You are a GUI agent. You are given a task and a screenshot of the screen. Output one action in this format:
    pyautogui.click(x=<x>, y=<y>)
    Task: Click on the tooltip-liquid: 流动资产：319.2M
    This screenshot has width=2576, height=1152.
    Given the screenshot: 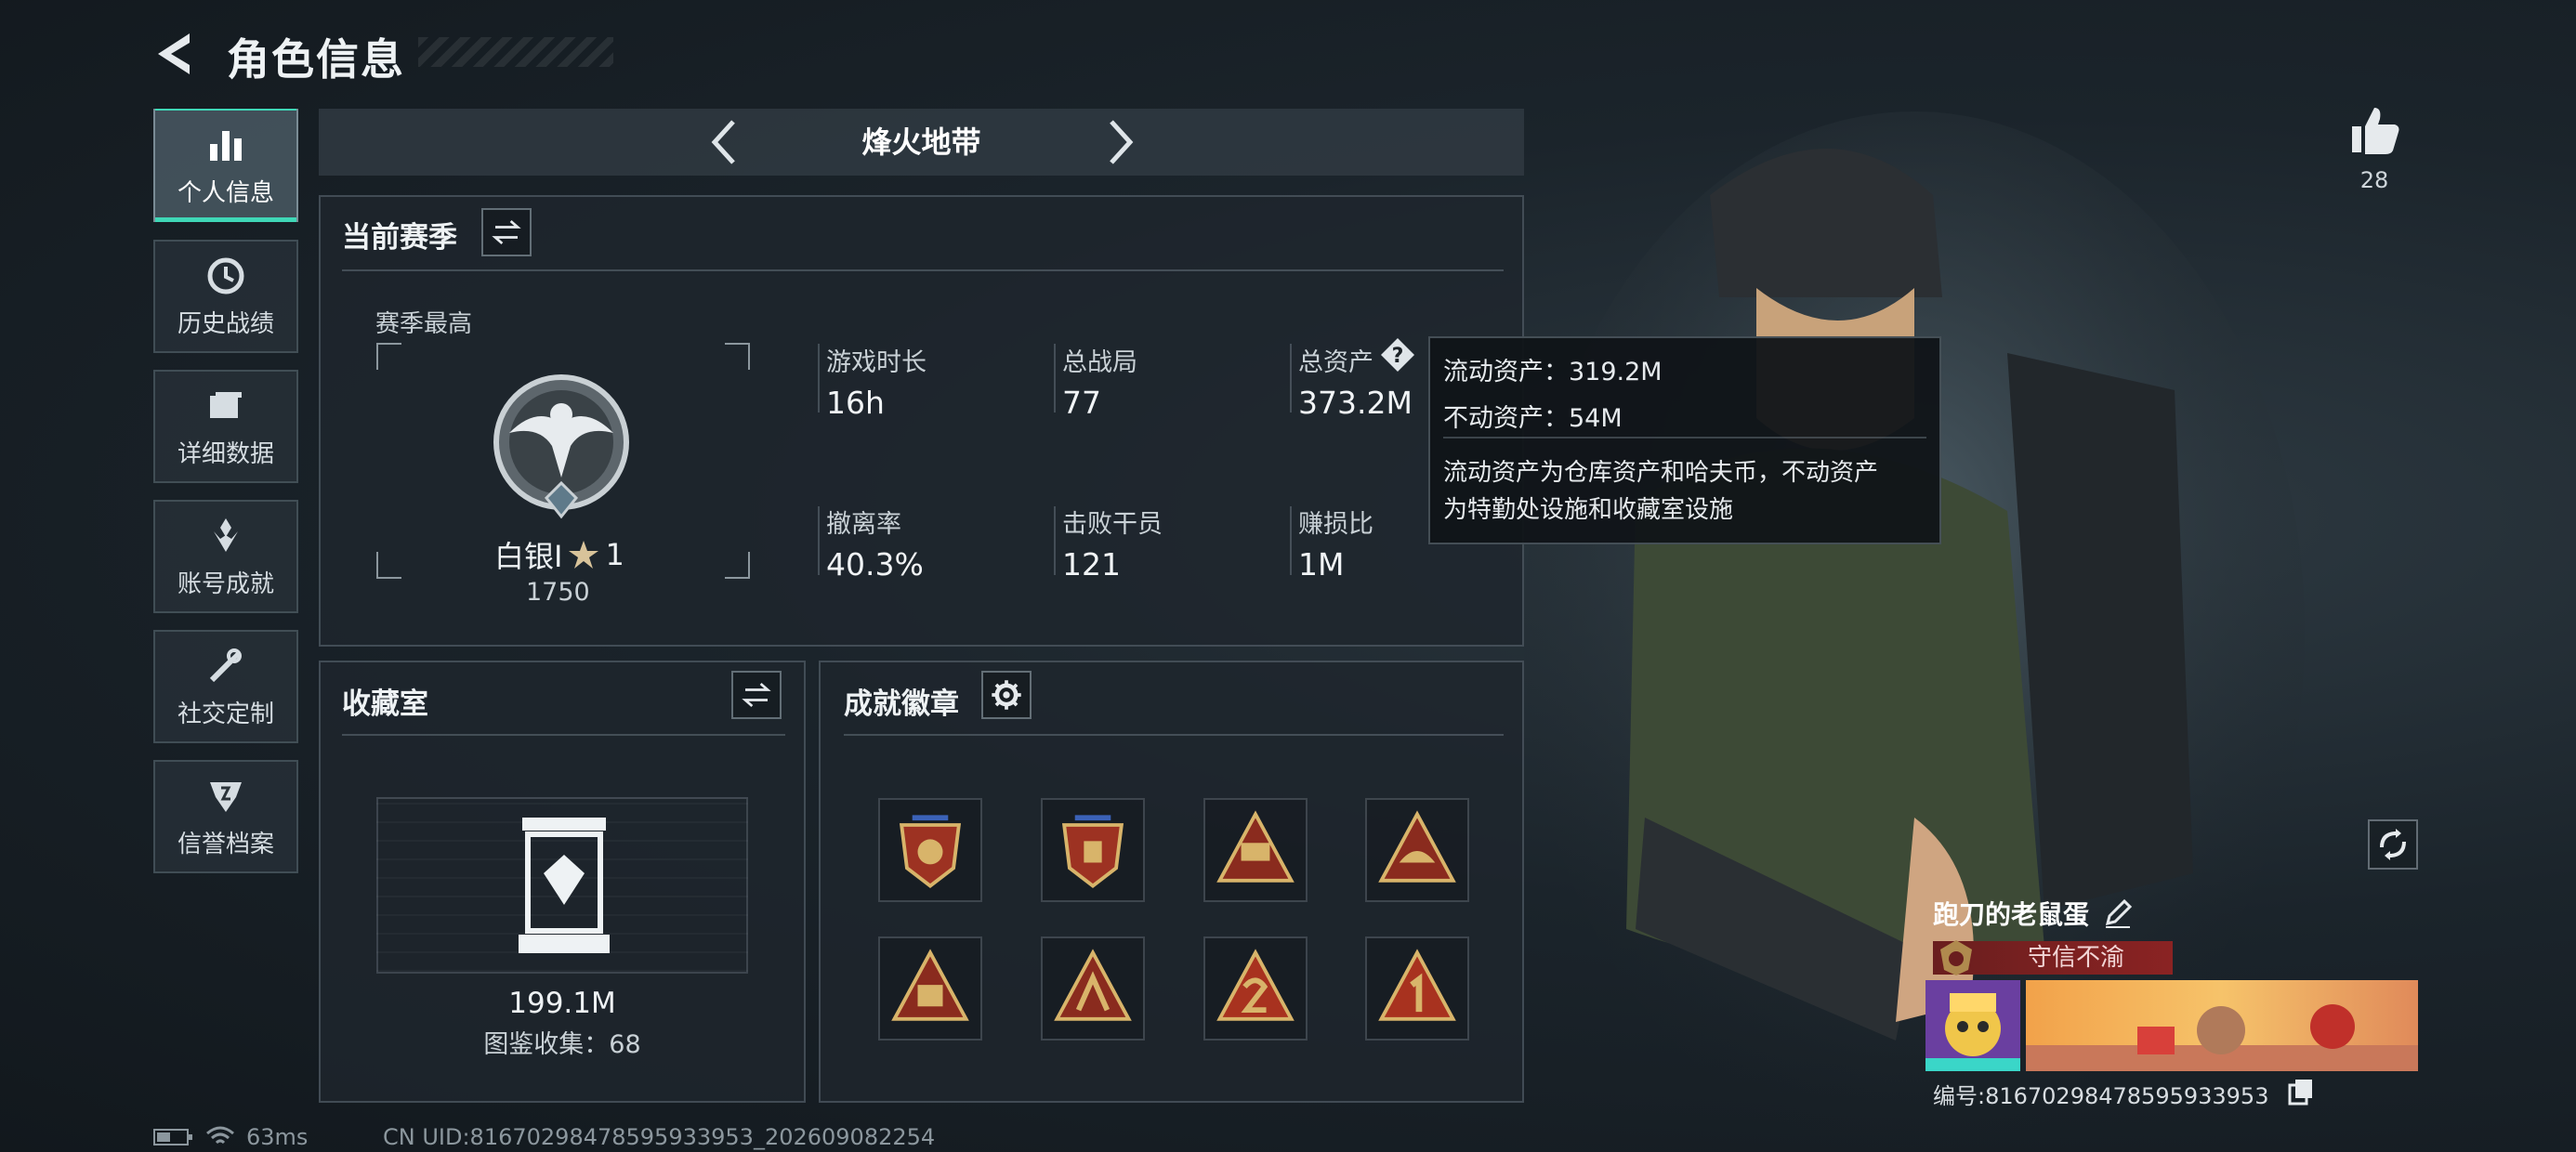 What is the action you would take?
    pyautogui.click(x=1553, y=372)
    